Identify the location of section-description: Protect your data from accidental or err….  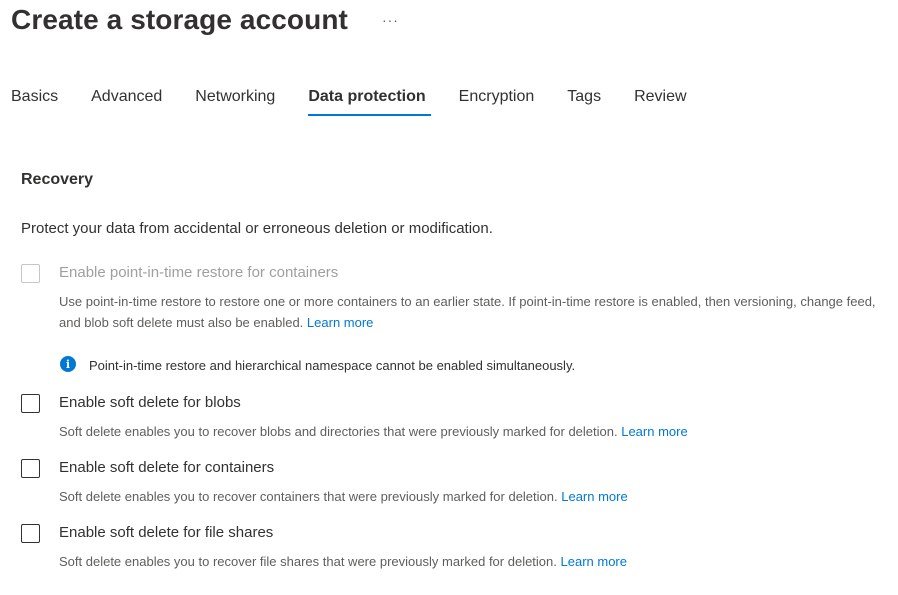
(257, 228).